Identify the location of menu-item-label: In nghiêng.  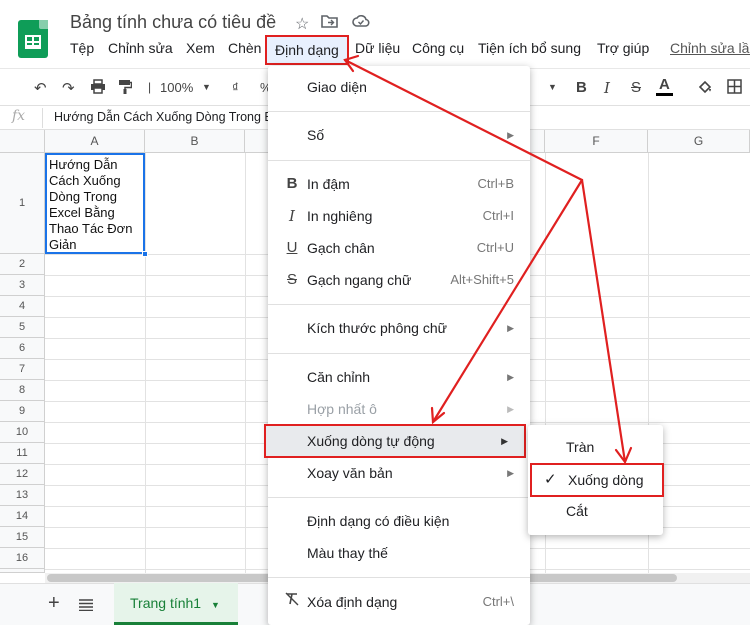
(340, 216).